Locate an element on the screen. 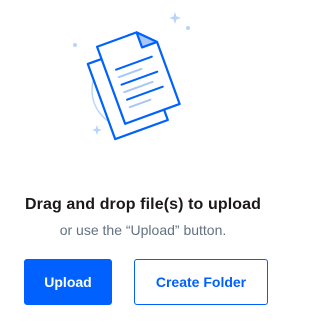  create-folder-button: Create Folder is located at coordinates (201, 282).